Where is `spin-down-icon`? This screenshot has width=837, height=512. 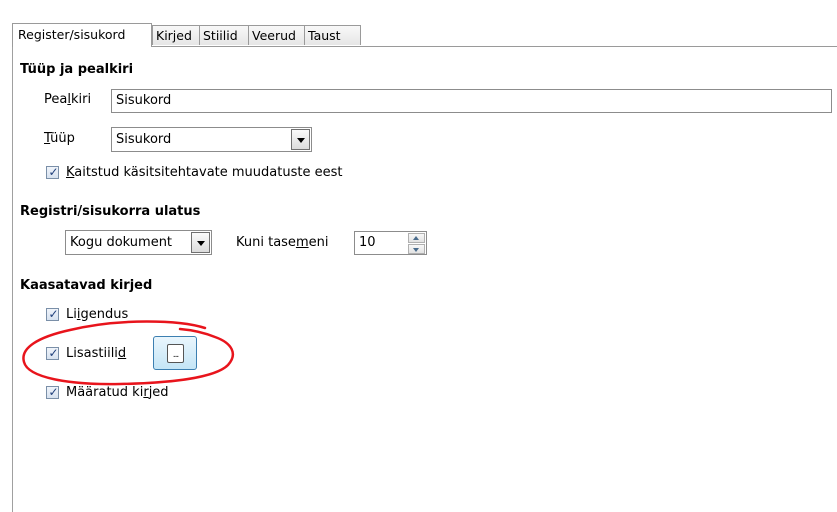 spin-down-icon is located at coordinates (416, 249).